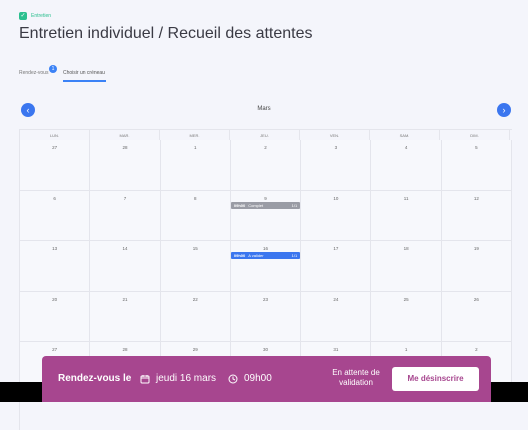  I want to click on calendar-day-cell: 27, so click(55, 165).